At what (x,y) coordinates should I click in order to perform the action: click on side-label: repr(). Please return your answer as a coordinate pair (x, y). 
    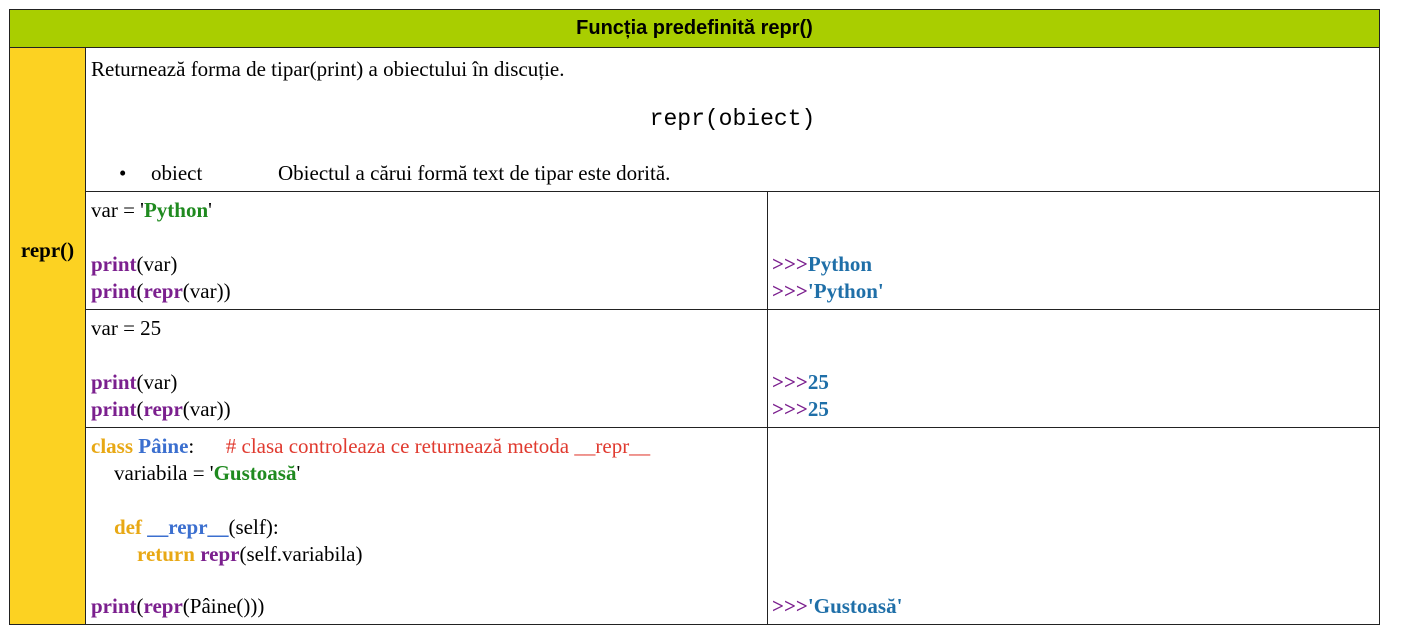
    Looking at the image, I should click on (47, 250).